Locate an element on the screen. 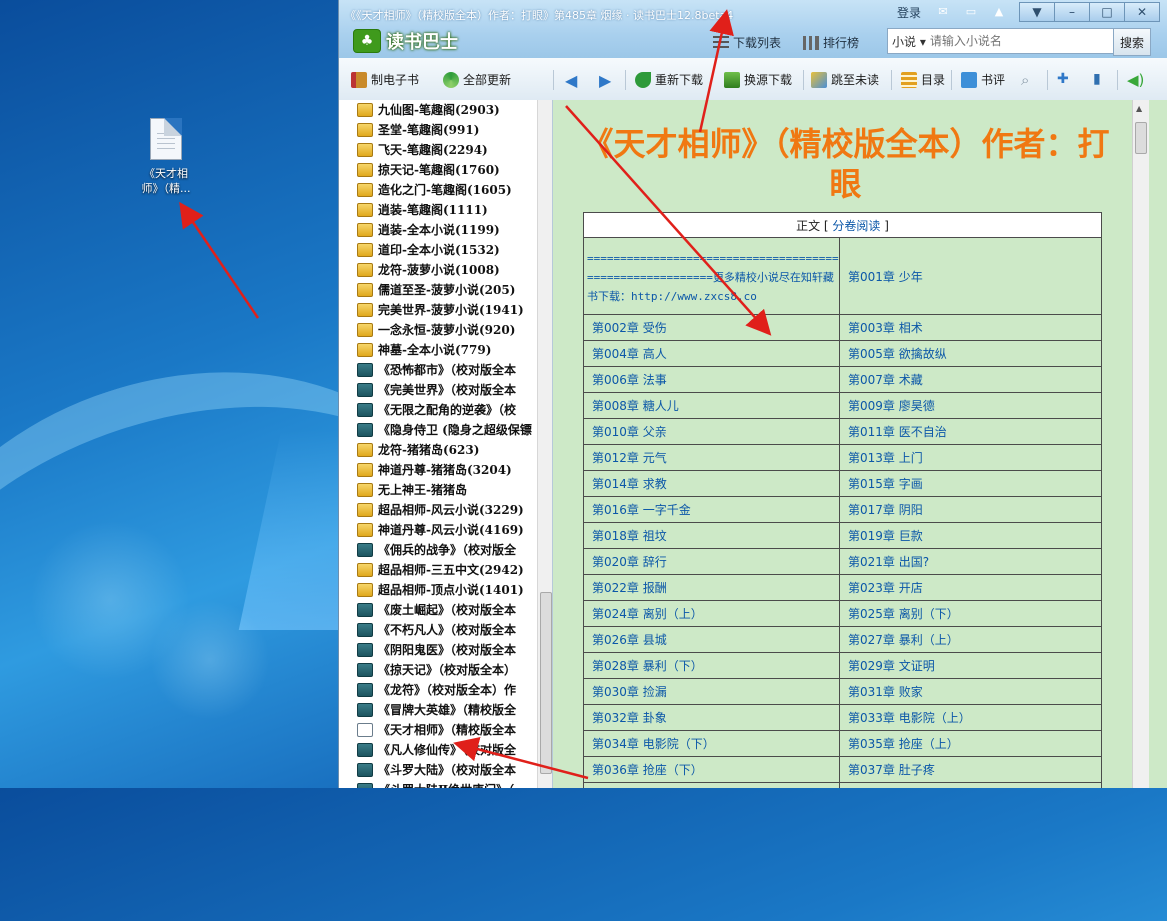  chapter-link: 第032章 卦象 is located at coordinates (711, 717).